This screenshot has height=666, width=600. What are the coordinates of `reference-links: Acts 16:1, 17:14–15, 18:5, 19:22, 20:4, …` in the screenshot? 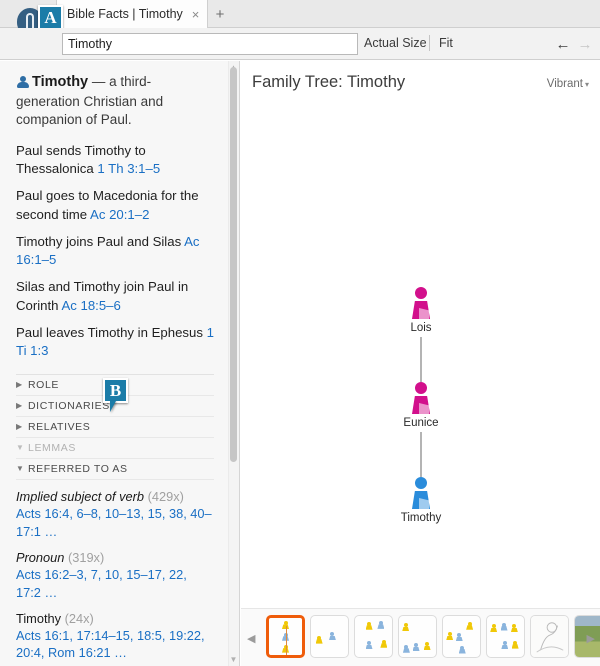 It's located at (115, 644).